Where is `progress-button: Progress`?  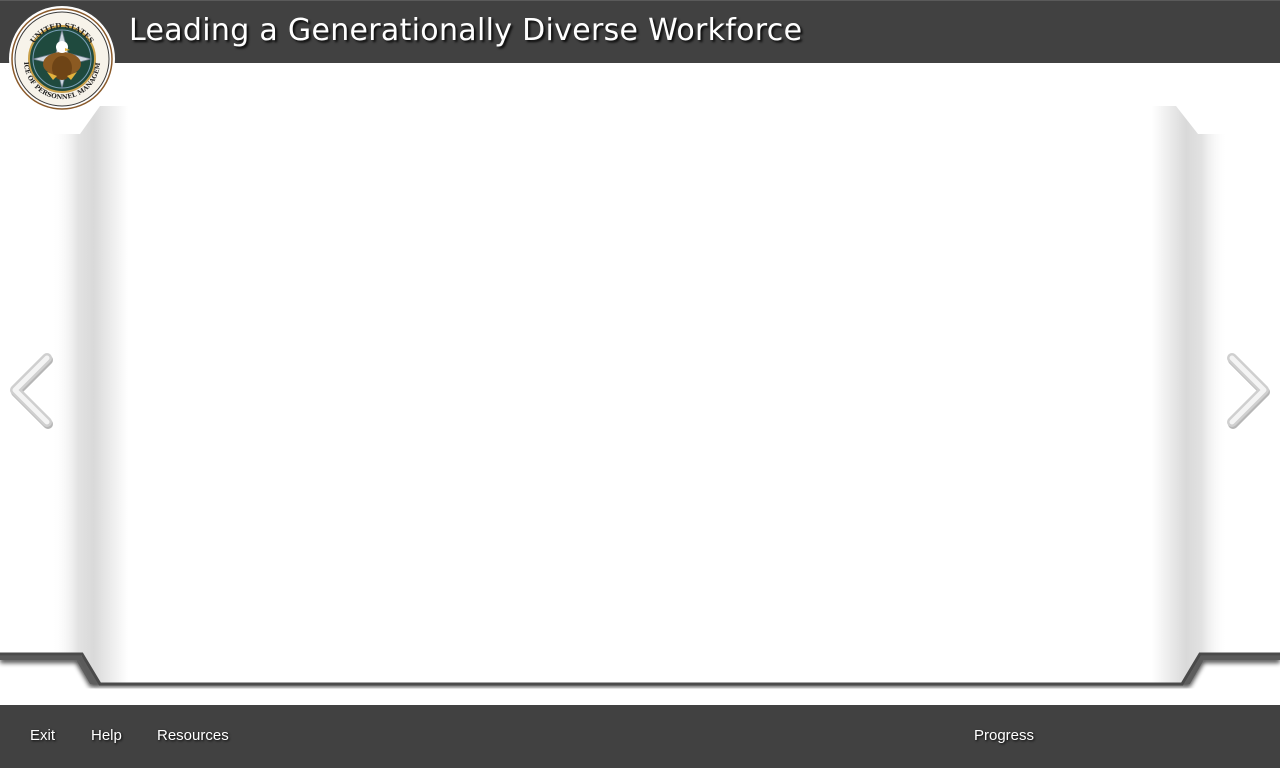 progress-button: Progress is located at coordinates (1004, 735).